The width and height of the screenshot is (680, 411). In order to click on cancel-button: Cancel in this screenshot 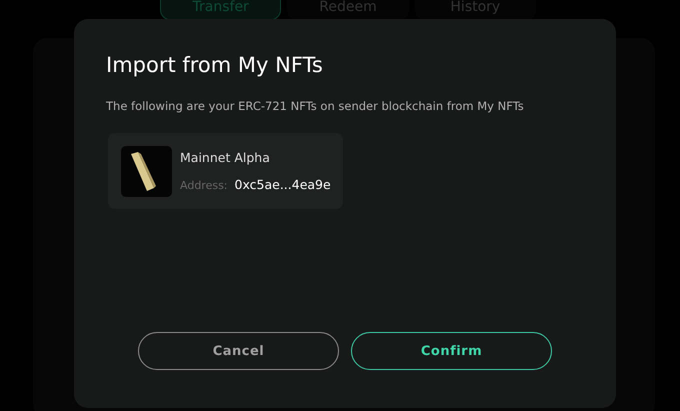, I will do `click(238, 351)`.